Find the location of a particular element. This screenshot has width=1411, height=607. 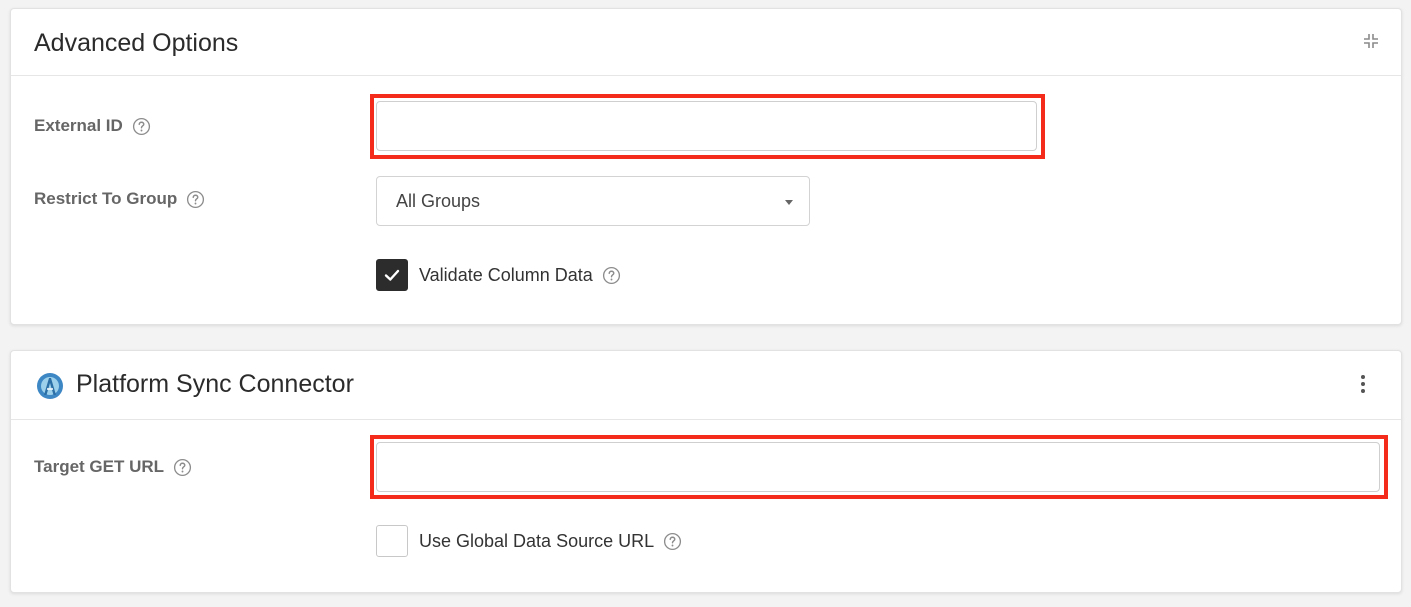

external-id-input is located at coordinates (706, 126).